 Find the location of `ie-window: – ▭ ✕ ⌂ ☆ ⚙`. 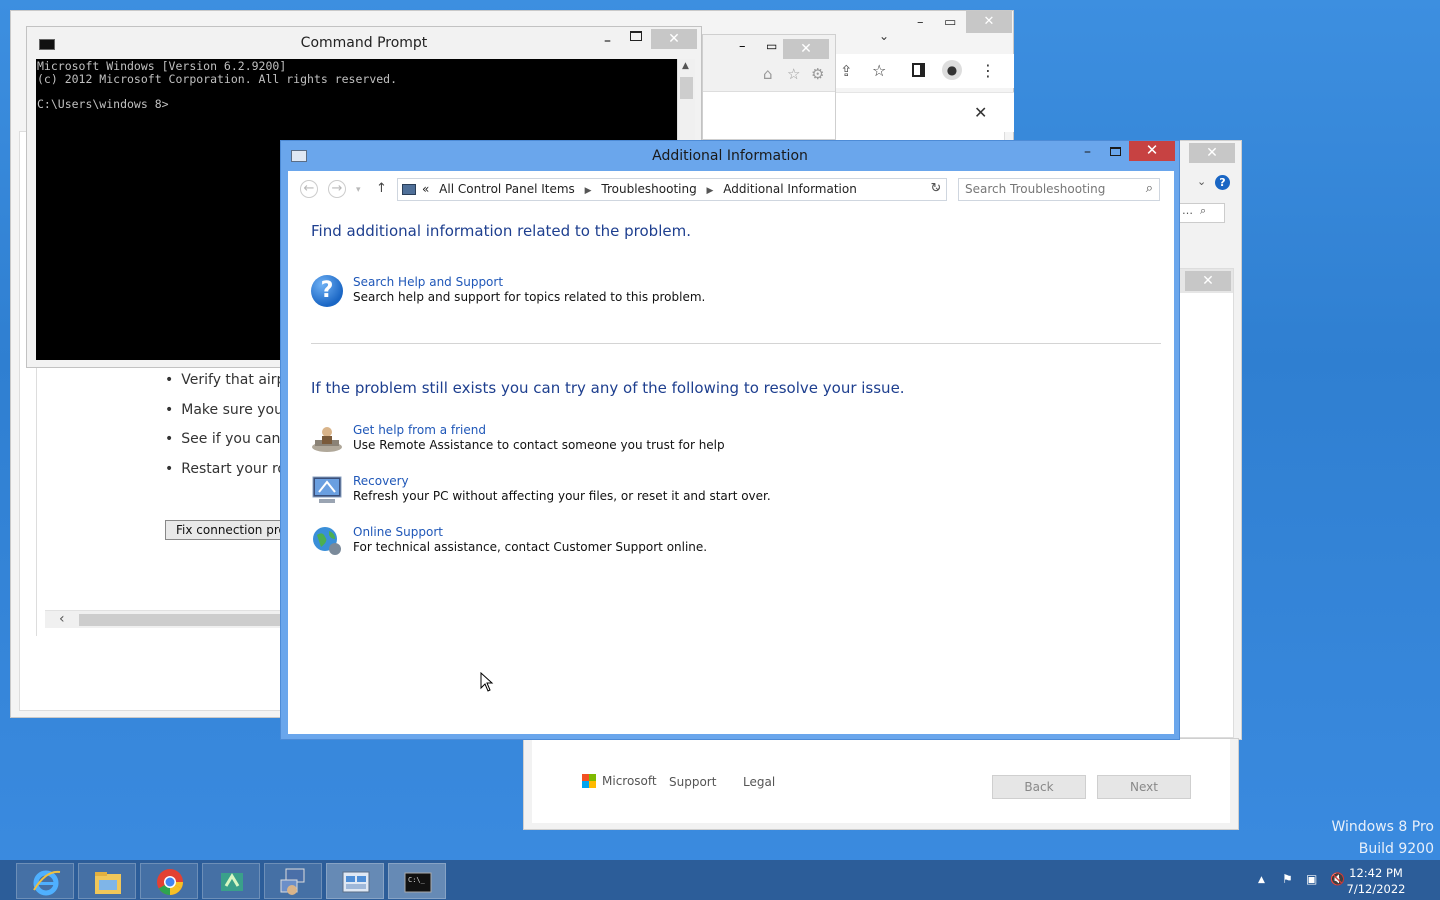

ie-window: – ▭ ✕ ⌂ ☆ ⚙ is located at coordinates (769, 87).